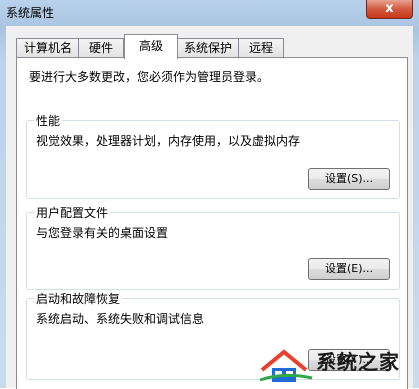 This screenshot has width=419, height=389. Describe the element at coordinates (149, 77) in the screenshot. I see `admin-note: 要进行大多数更改，您必须作为管理员登录。` at that location.